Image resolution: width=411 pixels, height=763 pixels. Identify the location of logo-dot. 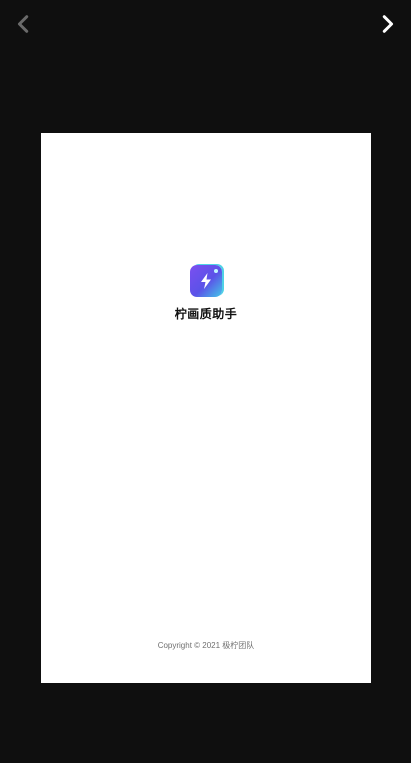
(216, 271).